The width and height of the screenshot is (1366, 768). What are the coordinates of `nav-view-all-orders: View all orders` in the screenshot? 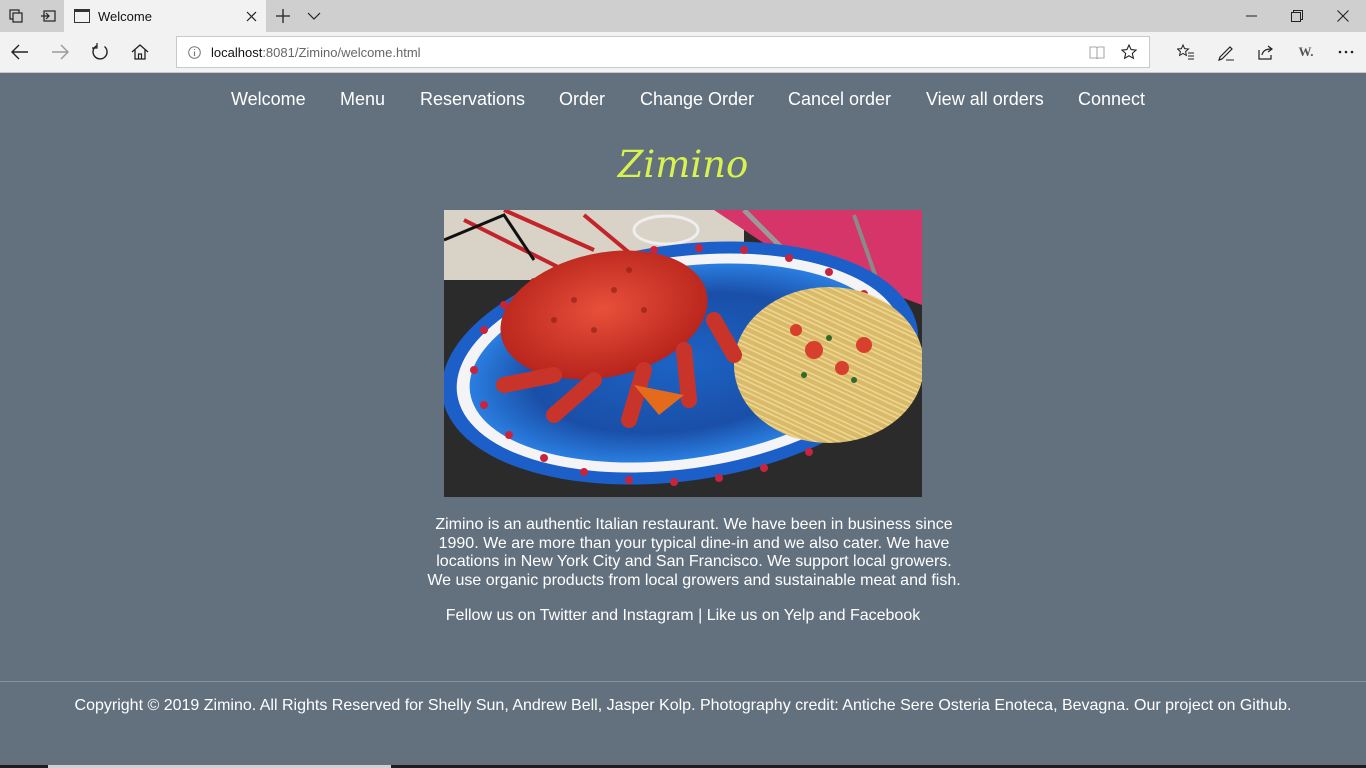 It's located at (985, 99).